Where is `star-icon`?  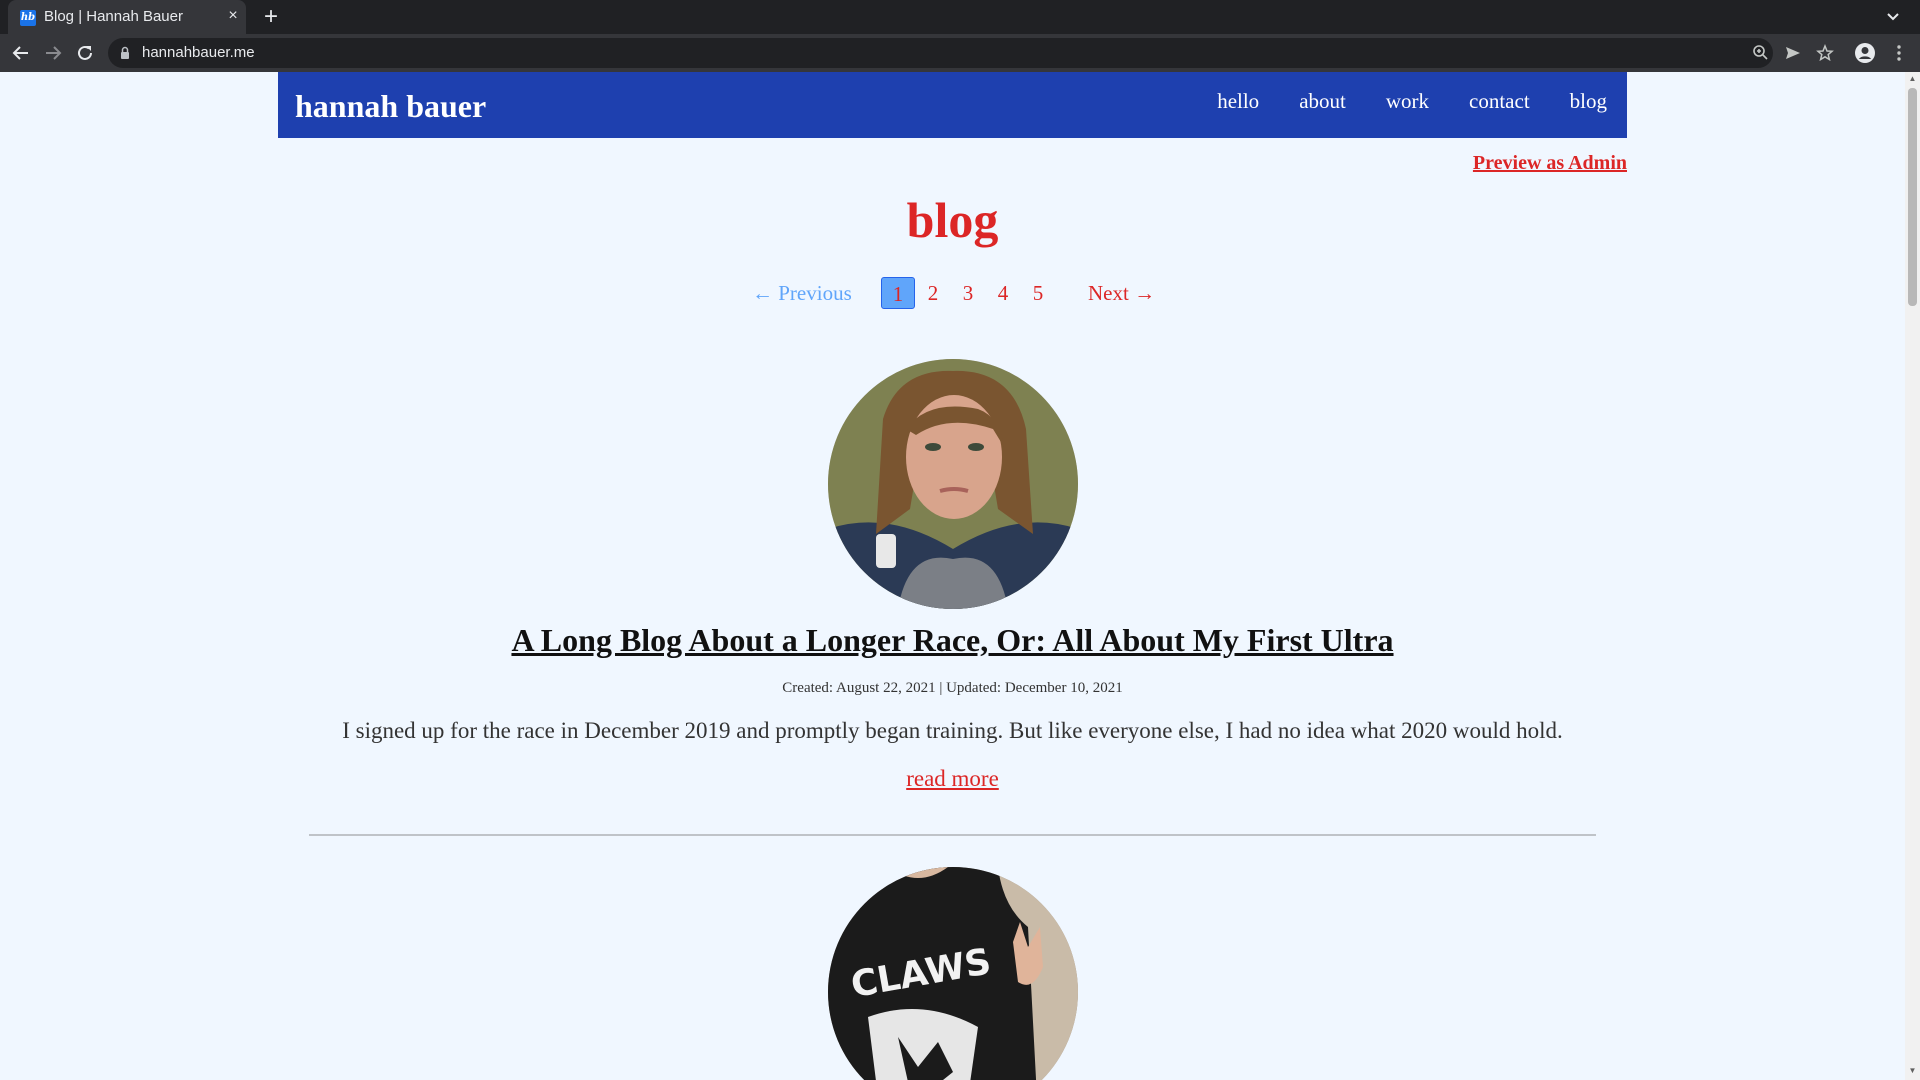
star-icon is located at coordinates (1825, 53).